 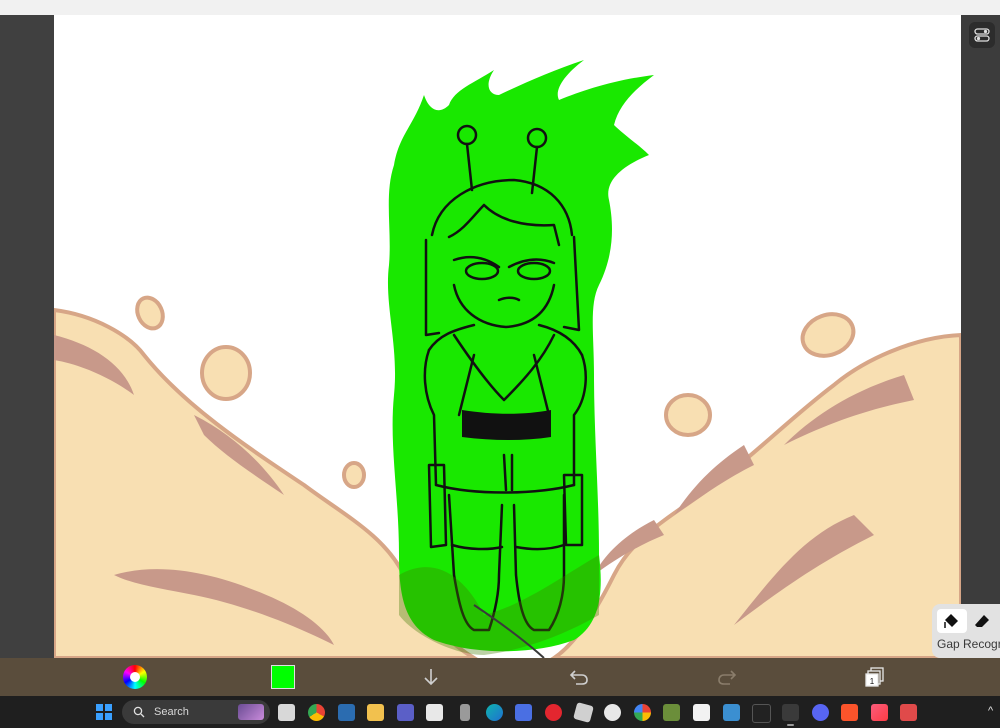 I want to click on store-icon, so click(x=434, y=712).